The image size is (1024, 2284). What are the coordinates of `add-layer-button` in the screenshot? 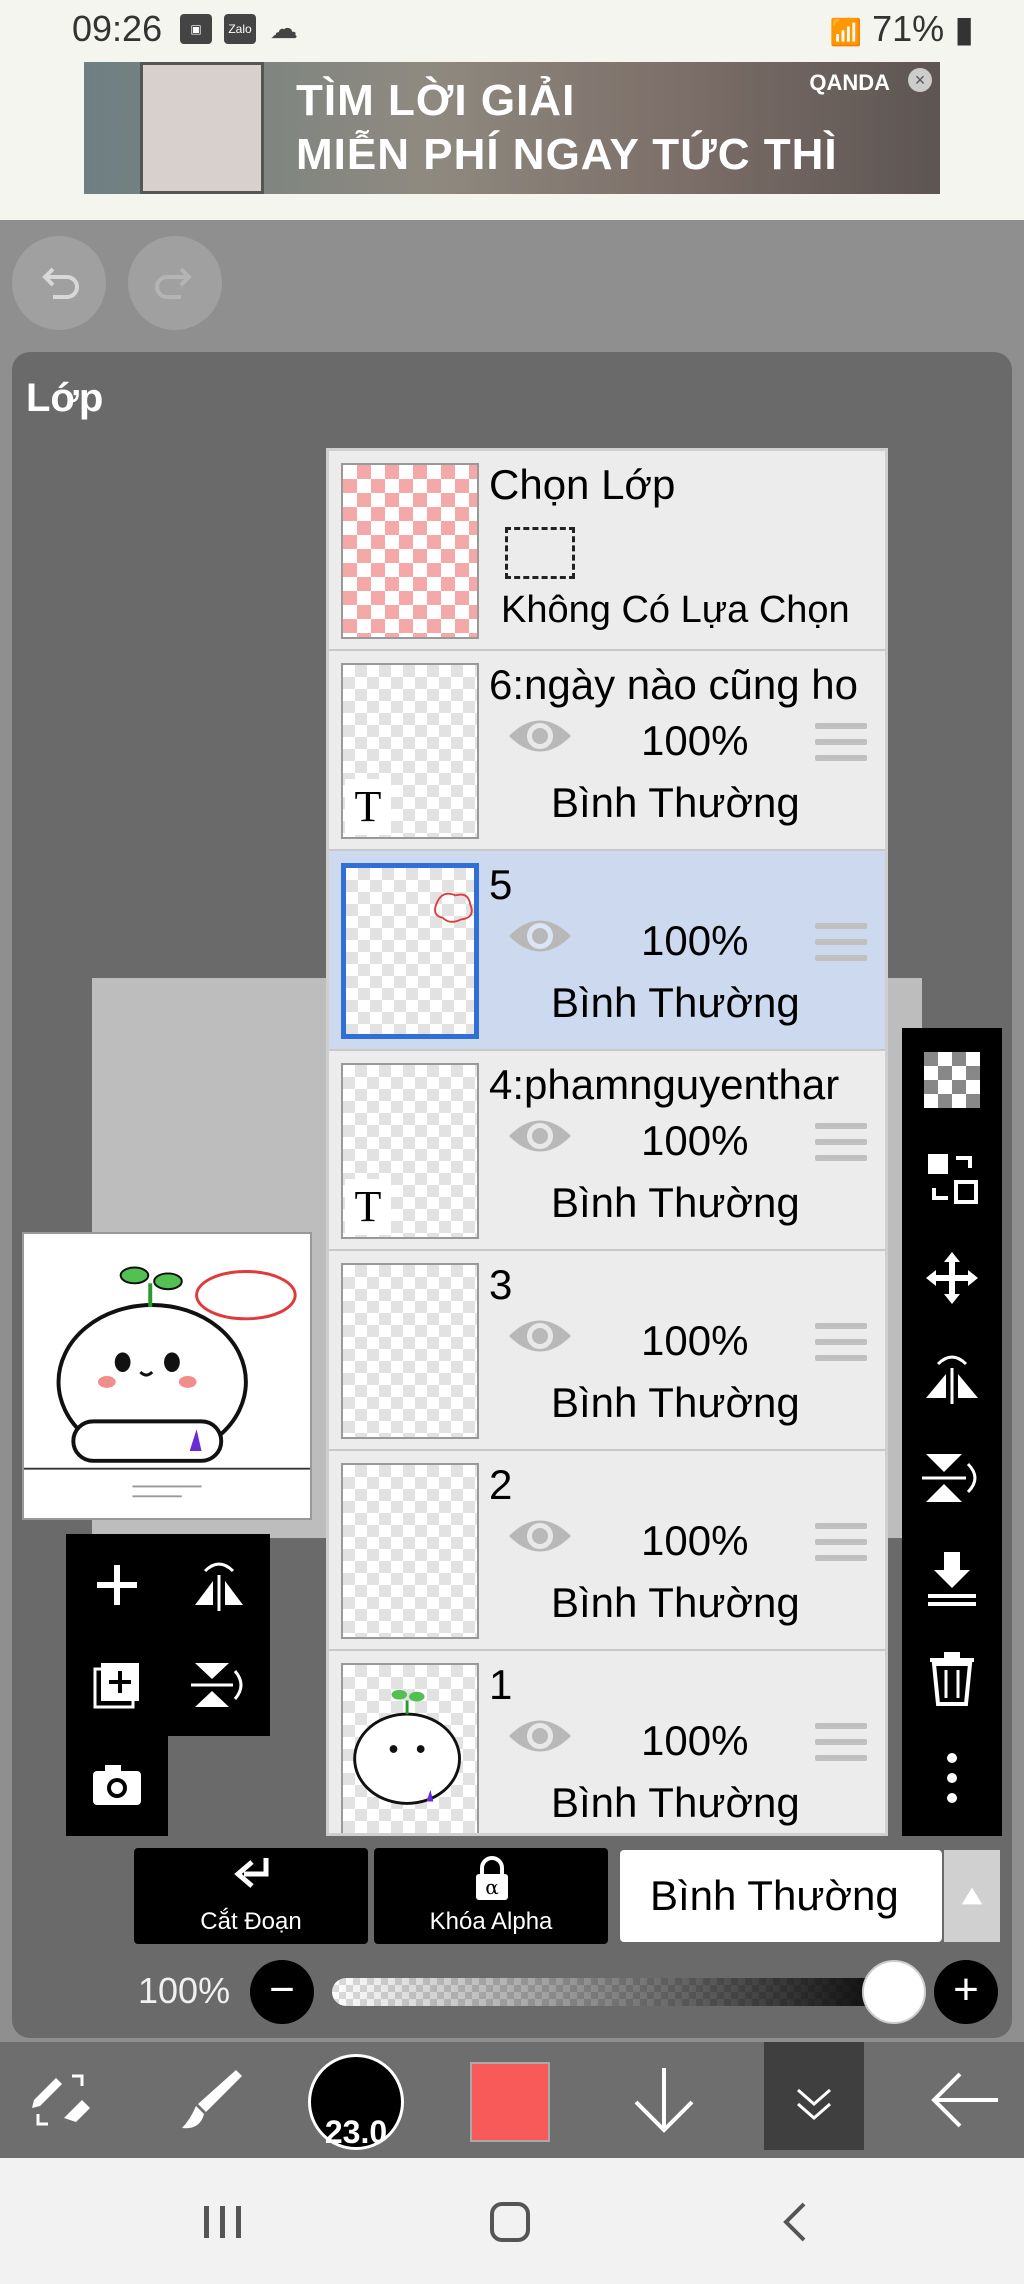 It's located at (117, 1585).